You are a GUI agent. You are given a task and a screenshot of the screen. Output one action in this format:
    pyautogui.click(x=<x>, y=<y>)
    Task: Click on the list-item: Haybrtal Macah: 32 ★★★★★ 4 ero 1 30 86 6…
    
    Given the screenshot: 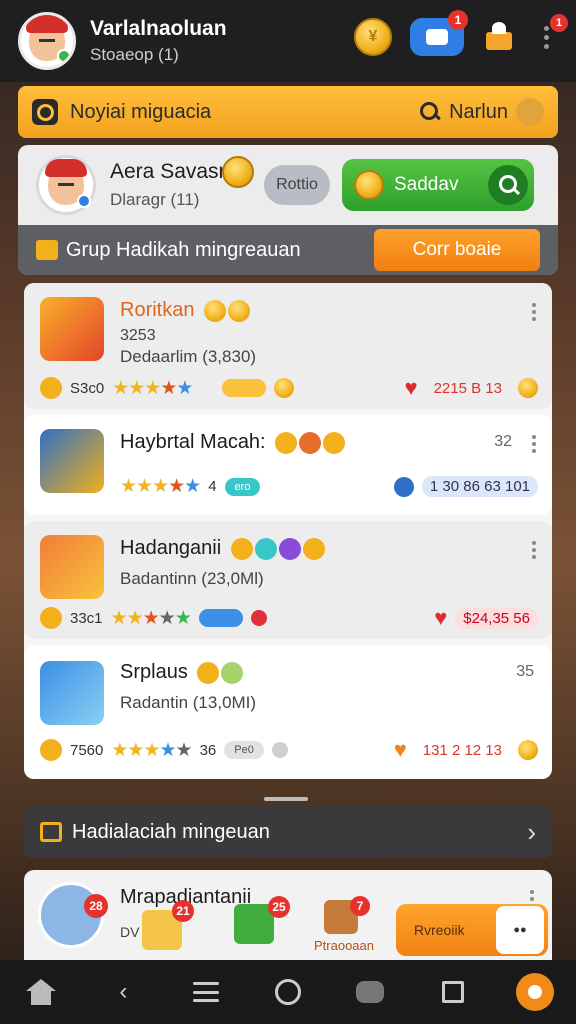 What is the action you would take?
    pyautogui.click(x=288, y=465)
    